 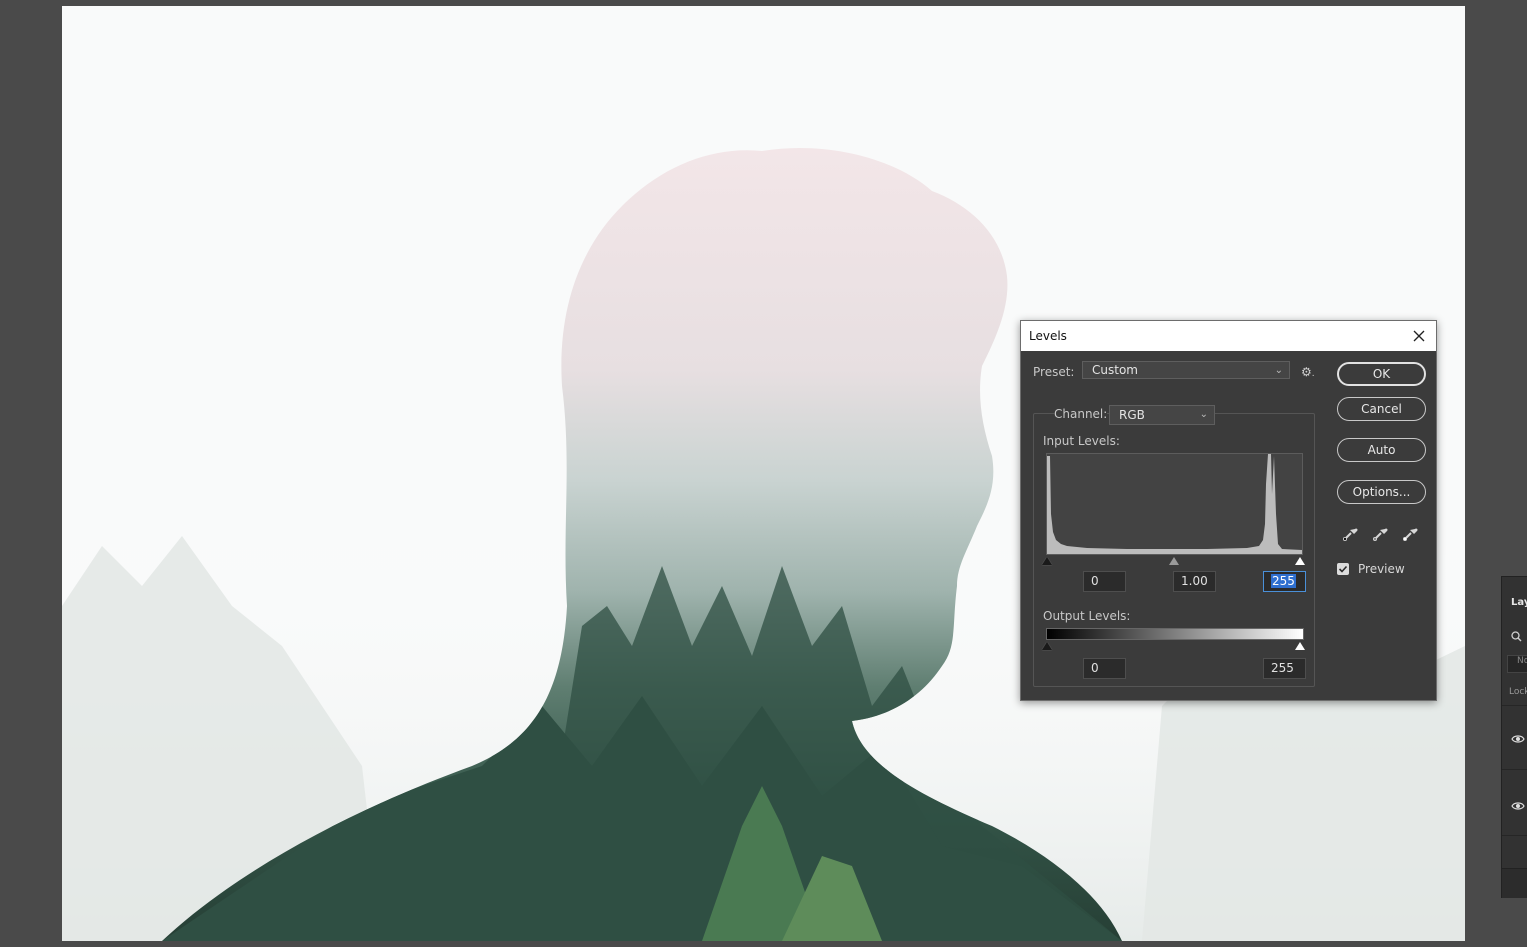 I want to click on input-white-field: 255, so click(x=1284, y=581).